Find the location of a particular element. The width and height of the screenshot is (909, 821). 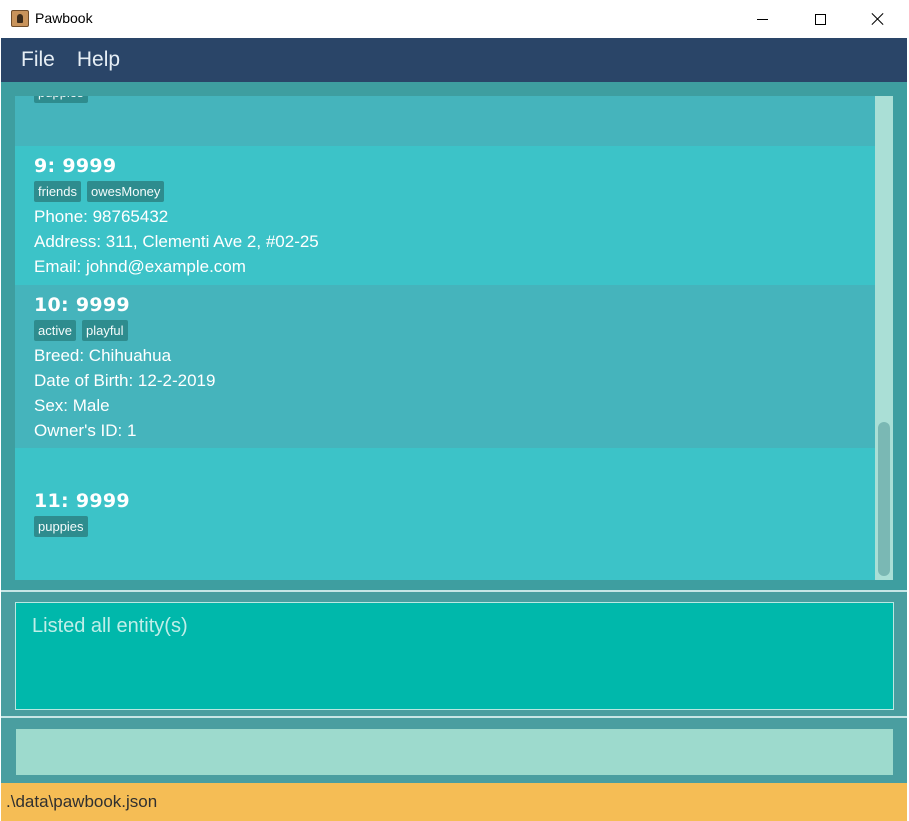

menu-file: File is located at coordinates (38, 60).